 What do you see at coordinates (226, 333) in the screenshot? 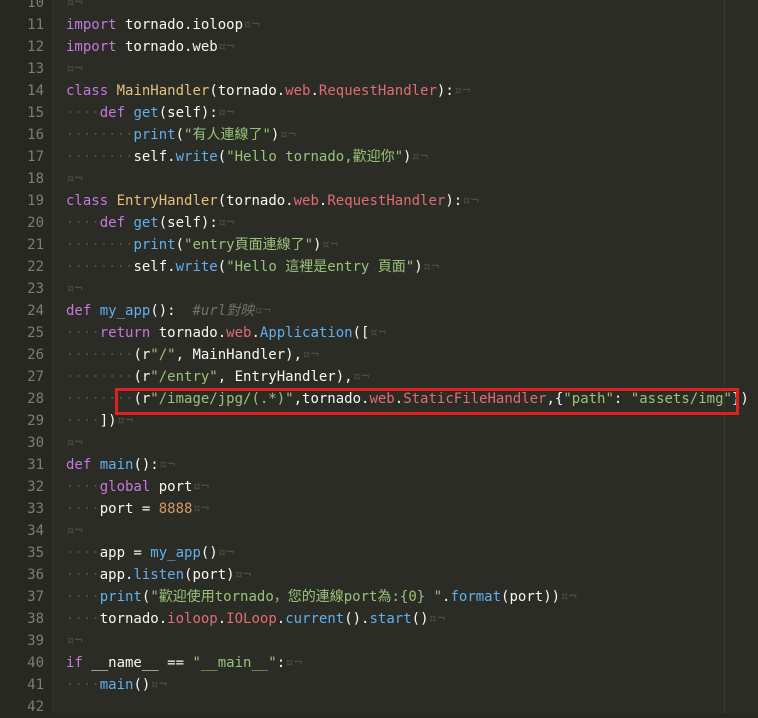
I see `line-code: ····return tornado.web.Application([¤¬` at bounding box center [226, 333].